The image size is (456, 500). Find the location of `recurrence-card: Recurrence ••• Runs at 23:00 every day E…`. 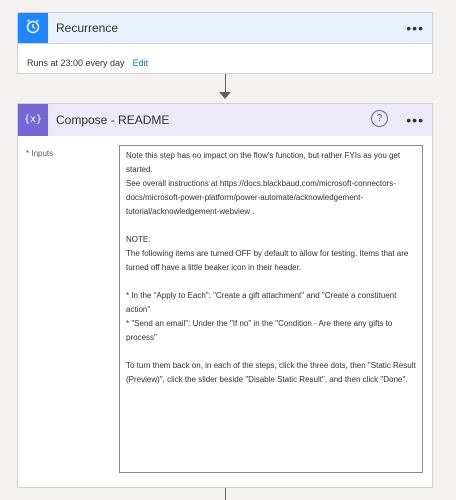

recurrence-card: Recurrence ••• Runs at 23:00 every day E… is located at coordinates (225, 43).